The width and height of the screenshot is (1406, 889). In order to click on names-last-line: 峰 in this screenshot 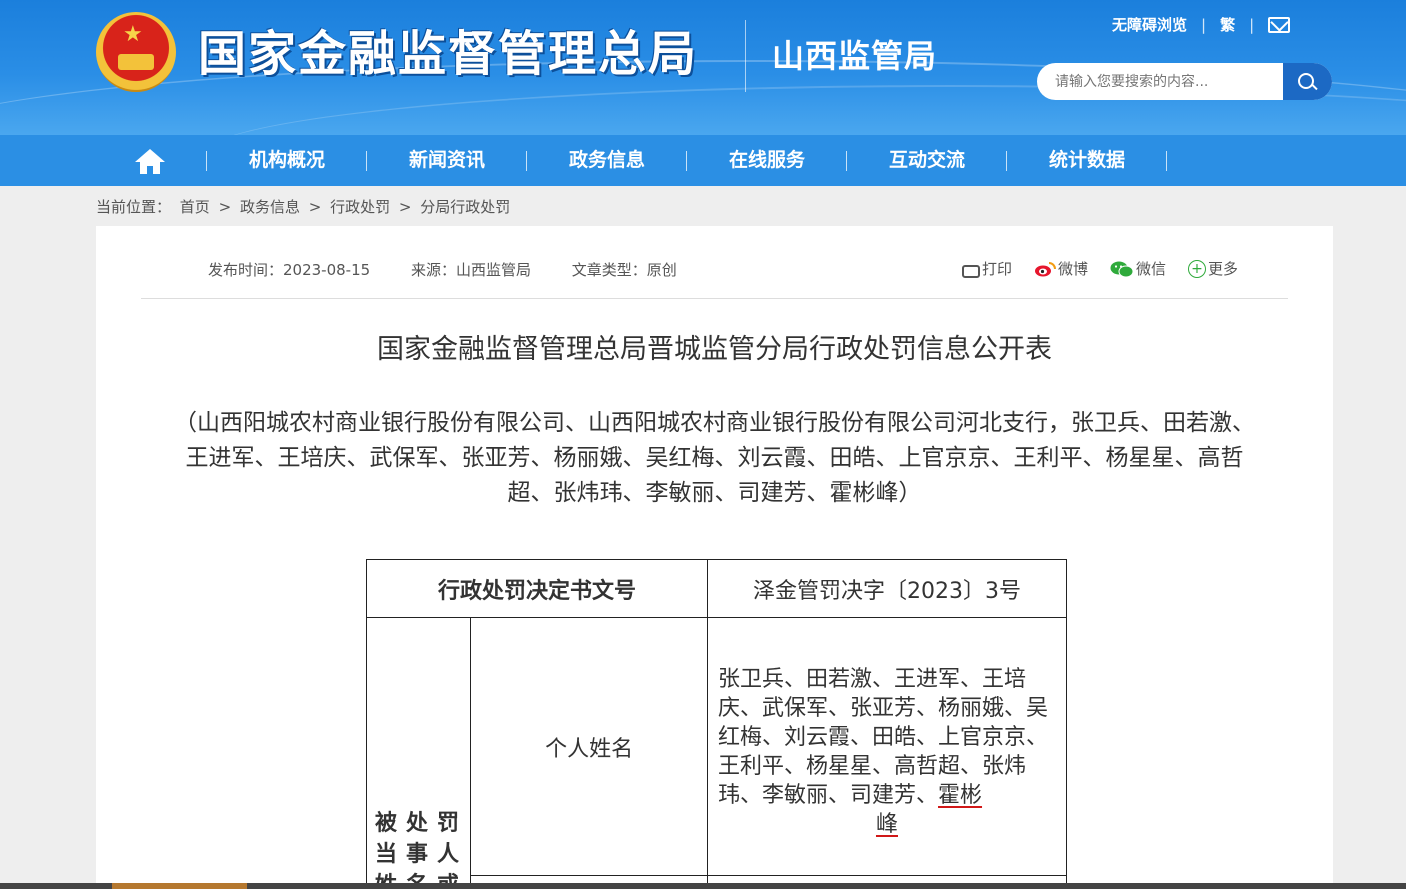, I will do `click(887, 824)`.